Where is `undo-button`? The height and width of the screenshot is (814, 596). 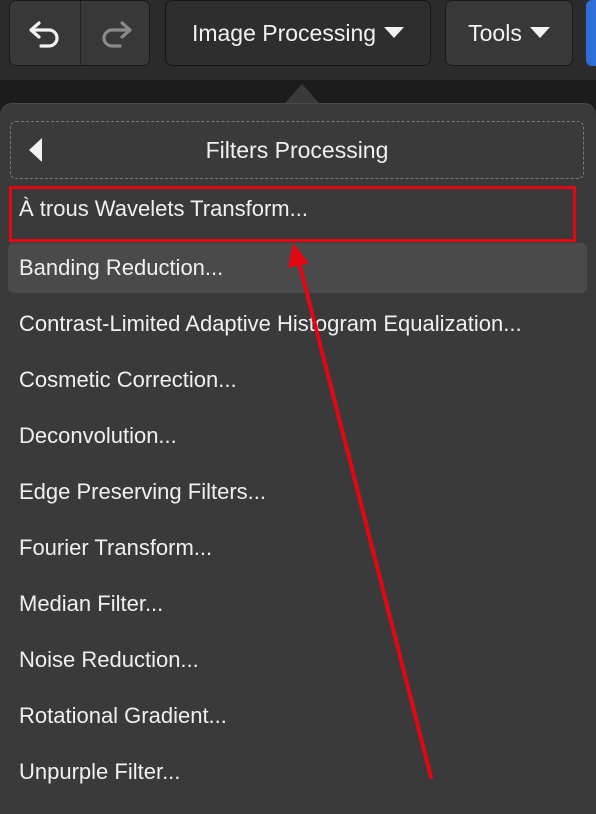 undo-button is located at coordinates (45, 33).